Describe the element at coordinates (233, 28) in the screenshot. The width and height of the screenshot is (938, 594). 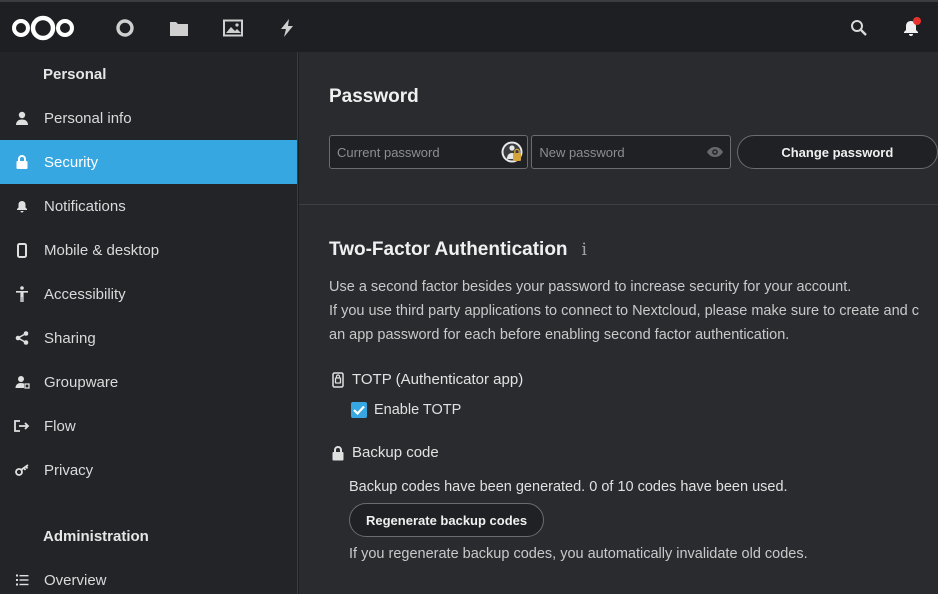
I see `photos-icon` at that location.